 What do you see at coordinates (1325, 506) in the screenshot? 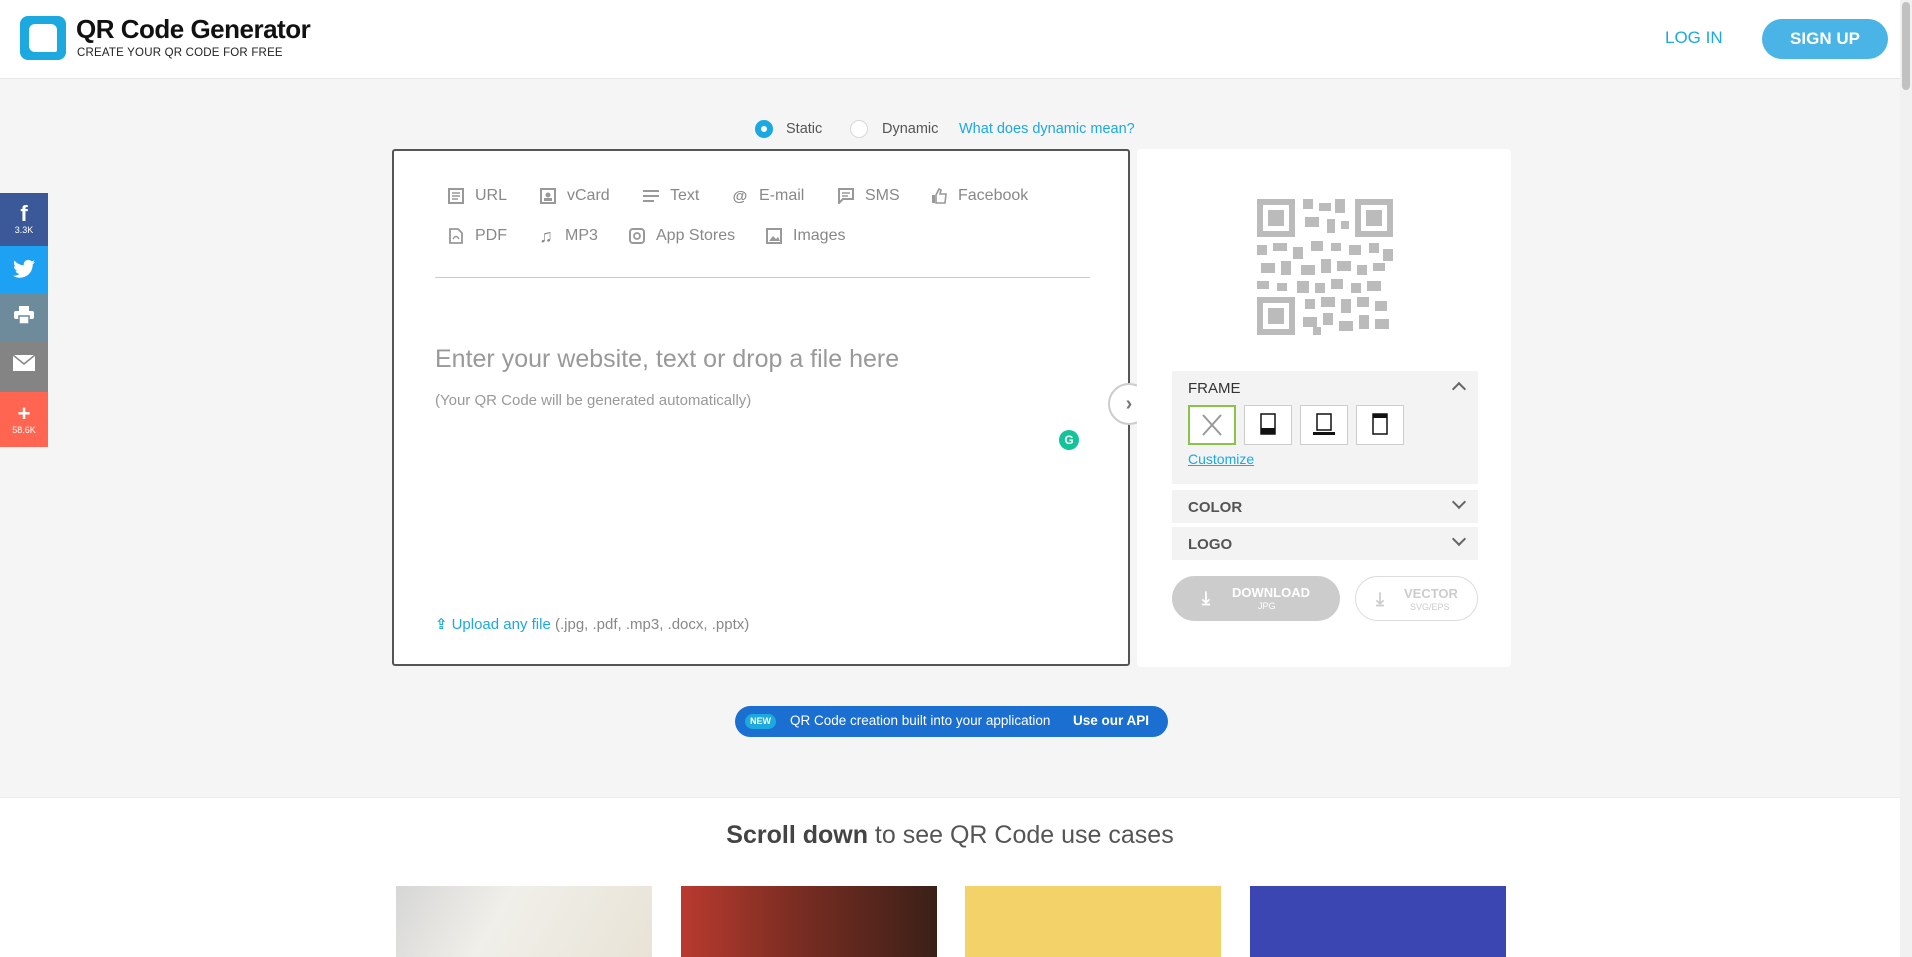
I see `color-section: COLOR` at bounding box center [1325, 506].